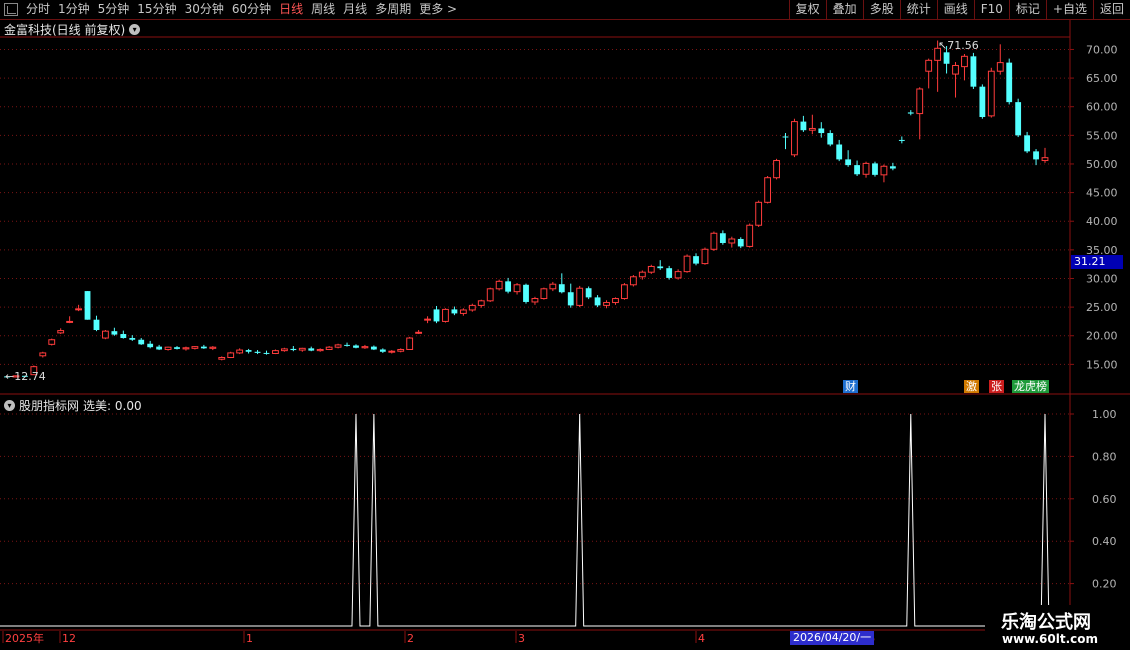 The image size is (1130, 650). Describe the element at coordinates (918, 9) in the screenshot. I see `toolbar-button-3: 统计` at that location.